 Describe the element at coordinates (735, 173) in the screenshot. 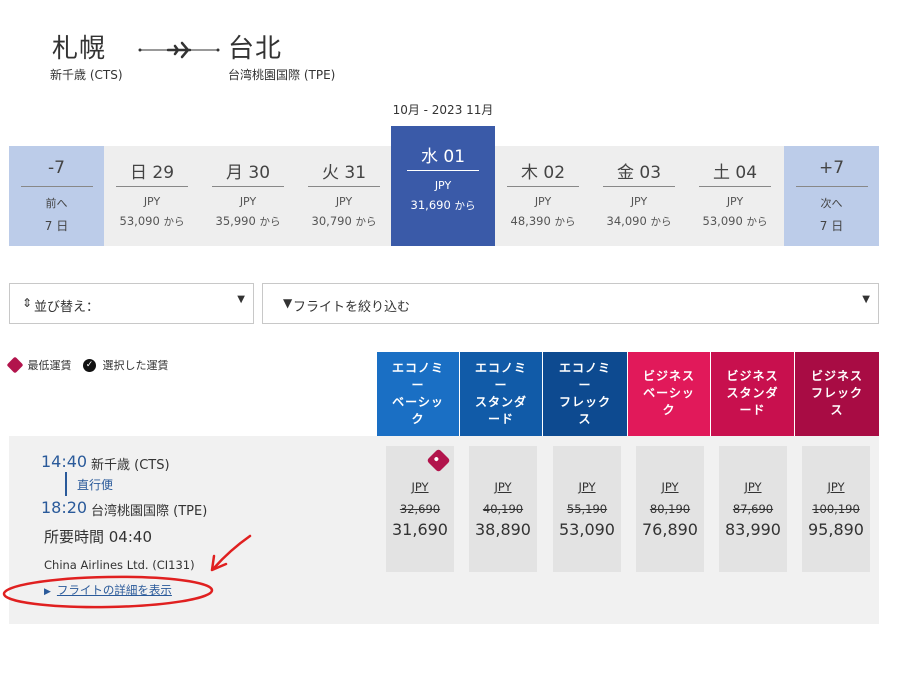

I see `date-day: 土 04` at that location.